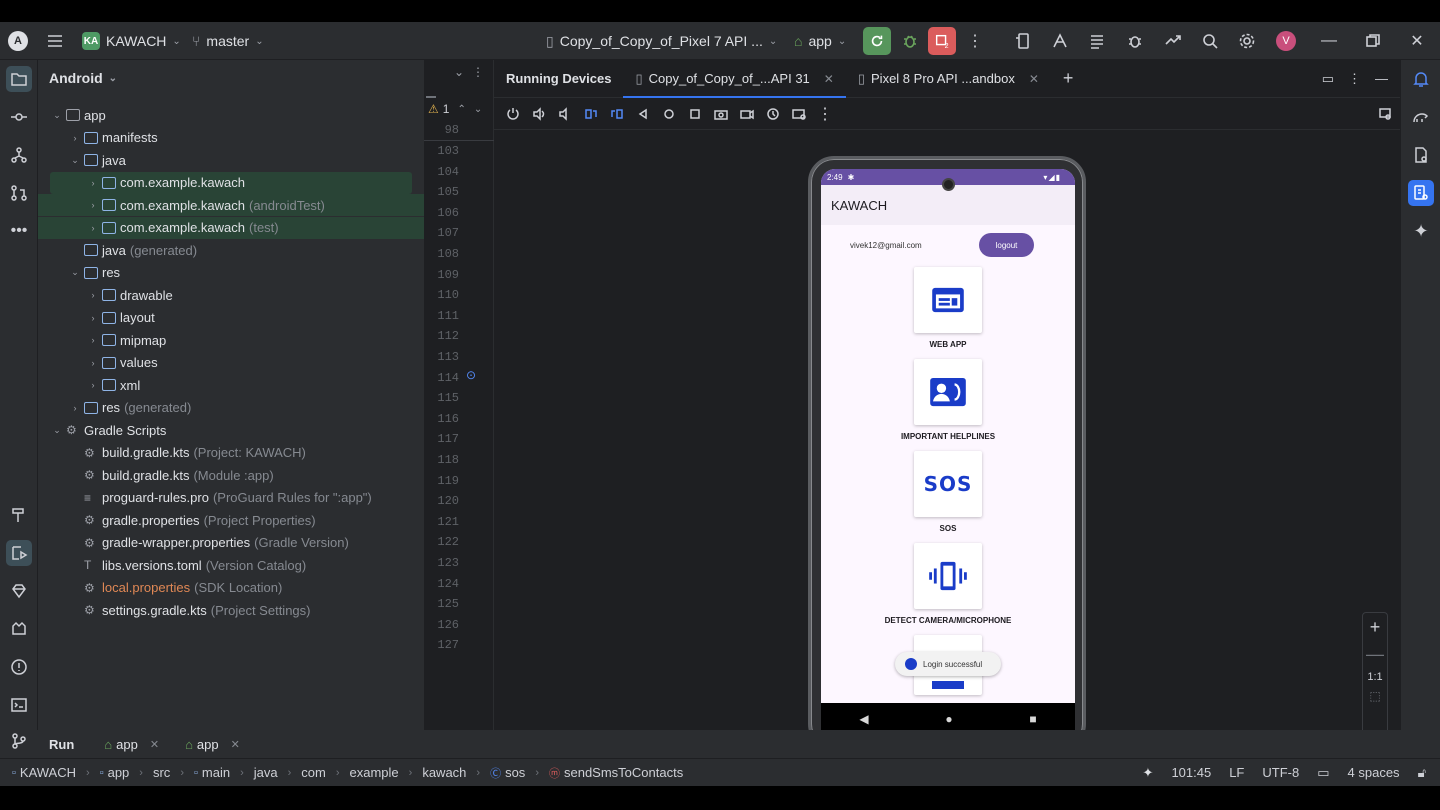 This screenshot has width=1440, height=810. I want to click on volume-up-button, so click(539, 114).